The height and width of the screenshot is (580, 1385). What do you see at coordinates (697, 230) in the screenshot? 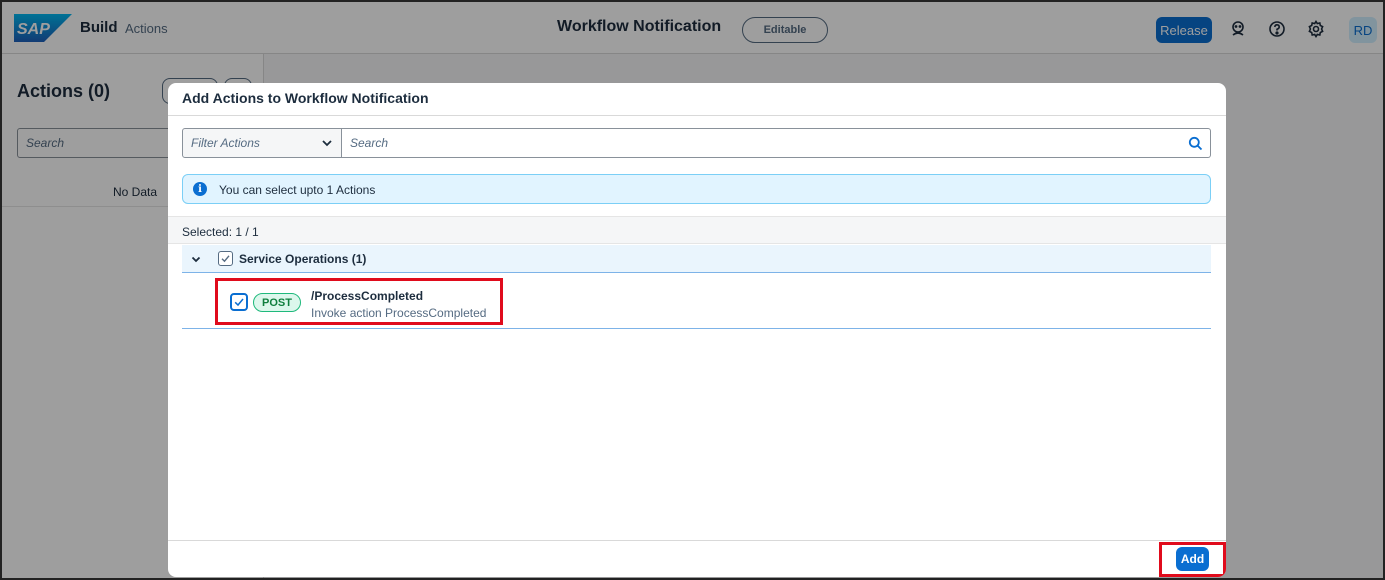
I see `selection-count-bar: Selected: 1 / 1` at bounding box center [697, 230].